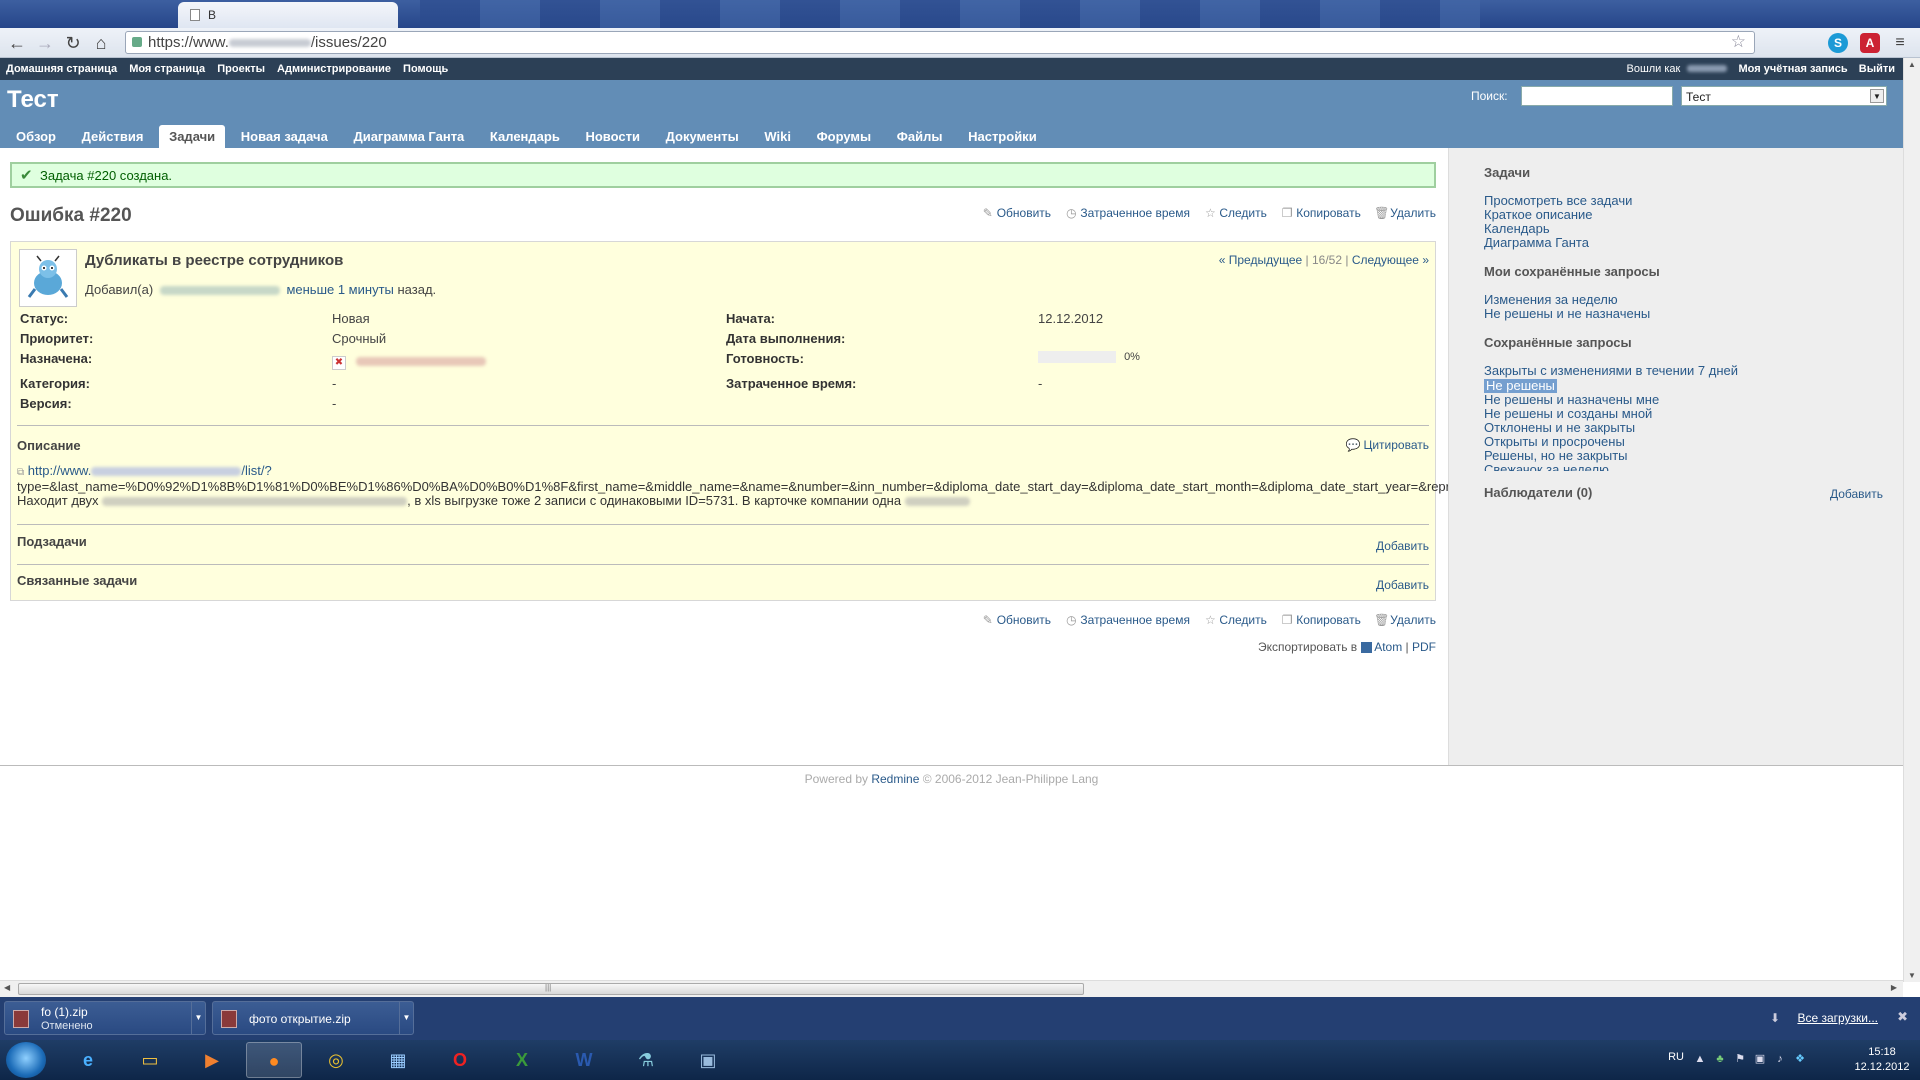  Describe the element at coordinates (777, 136) in the screenshot. I see `tab-wiki: Wiki` at that location.